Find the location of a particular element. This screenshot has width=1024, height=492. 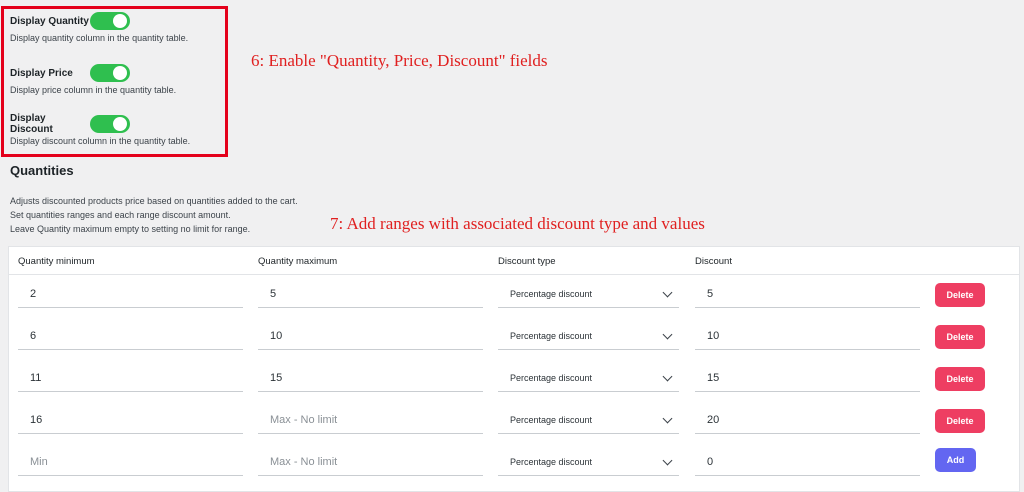

header-discount: Discount is located at coordinates (713, 261).